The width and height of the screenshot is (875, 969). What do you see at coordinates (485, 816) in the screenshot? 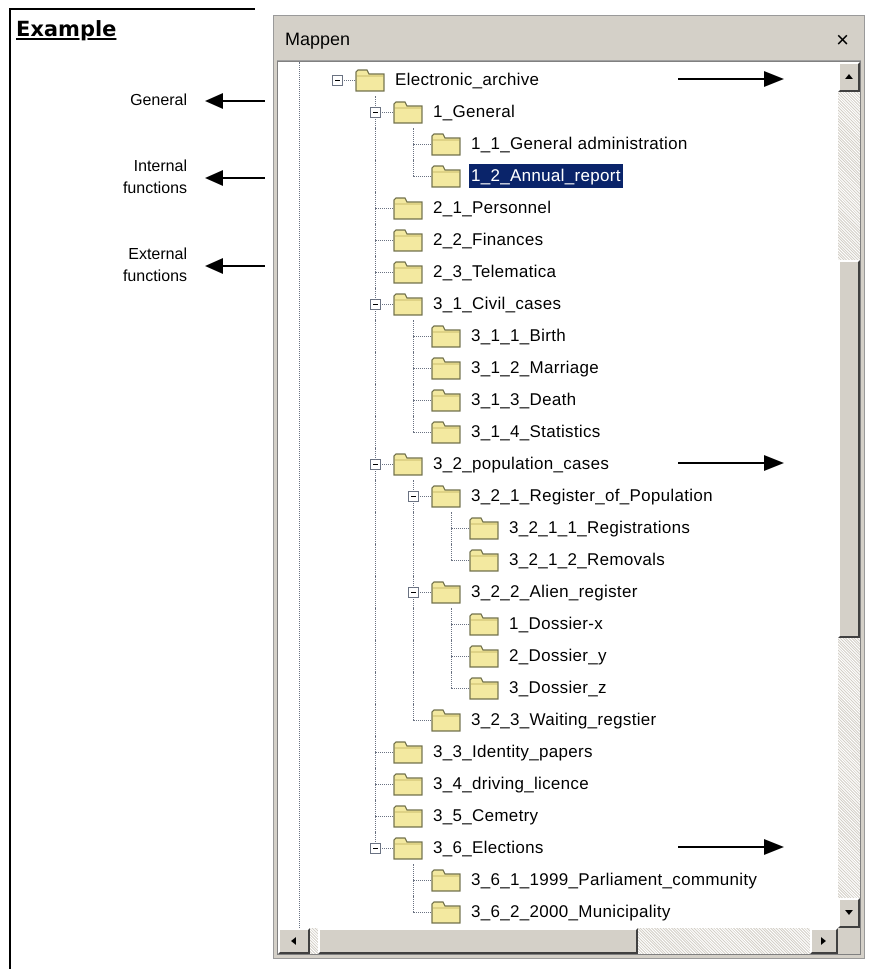
I see `tree-item: 3_5_Cemetry` at bounding box center [485, 816].